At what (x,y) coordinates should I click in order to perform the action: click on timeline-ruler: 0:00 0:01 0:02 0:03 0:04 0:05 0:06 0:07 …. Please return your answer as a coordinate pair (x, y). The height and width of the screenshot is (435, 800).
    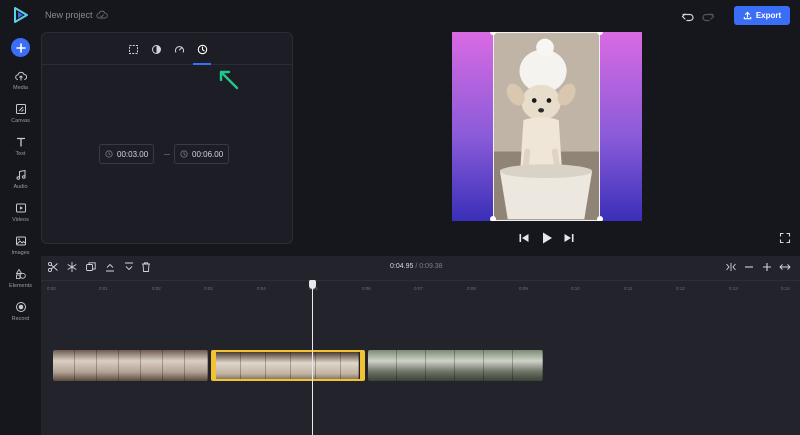
    Looking at the image, I should click on (420, 287).